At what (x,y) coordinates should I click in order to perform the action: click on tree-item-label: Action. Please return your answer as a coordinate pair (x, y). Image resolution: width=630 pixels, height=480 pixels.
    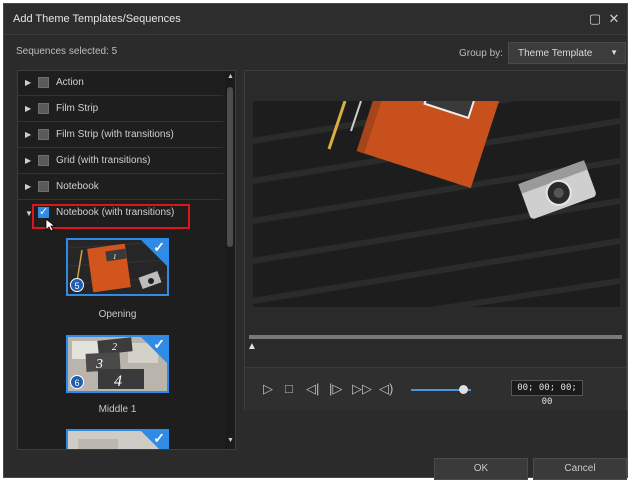
    Looking at the image, I should click on (70, 82).